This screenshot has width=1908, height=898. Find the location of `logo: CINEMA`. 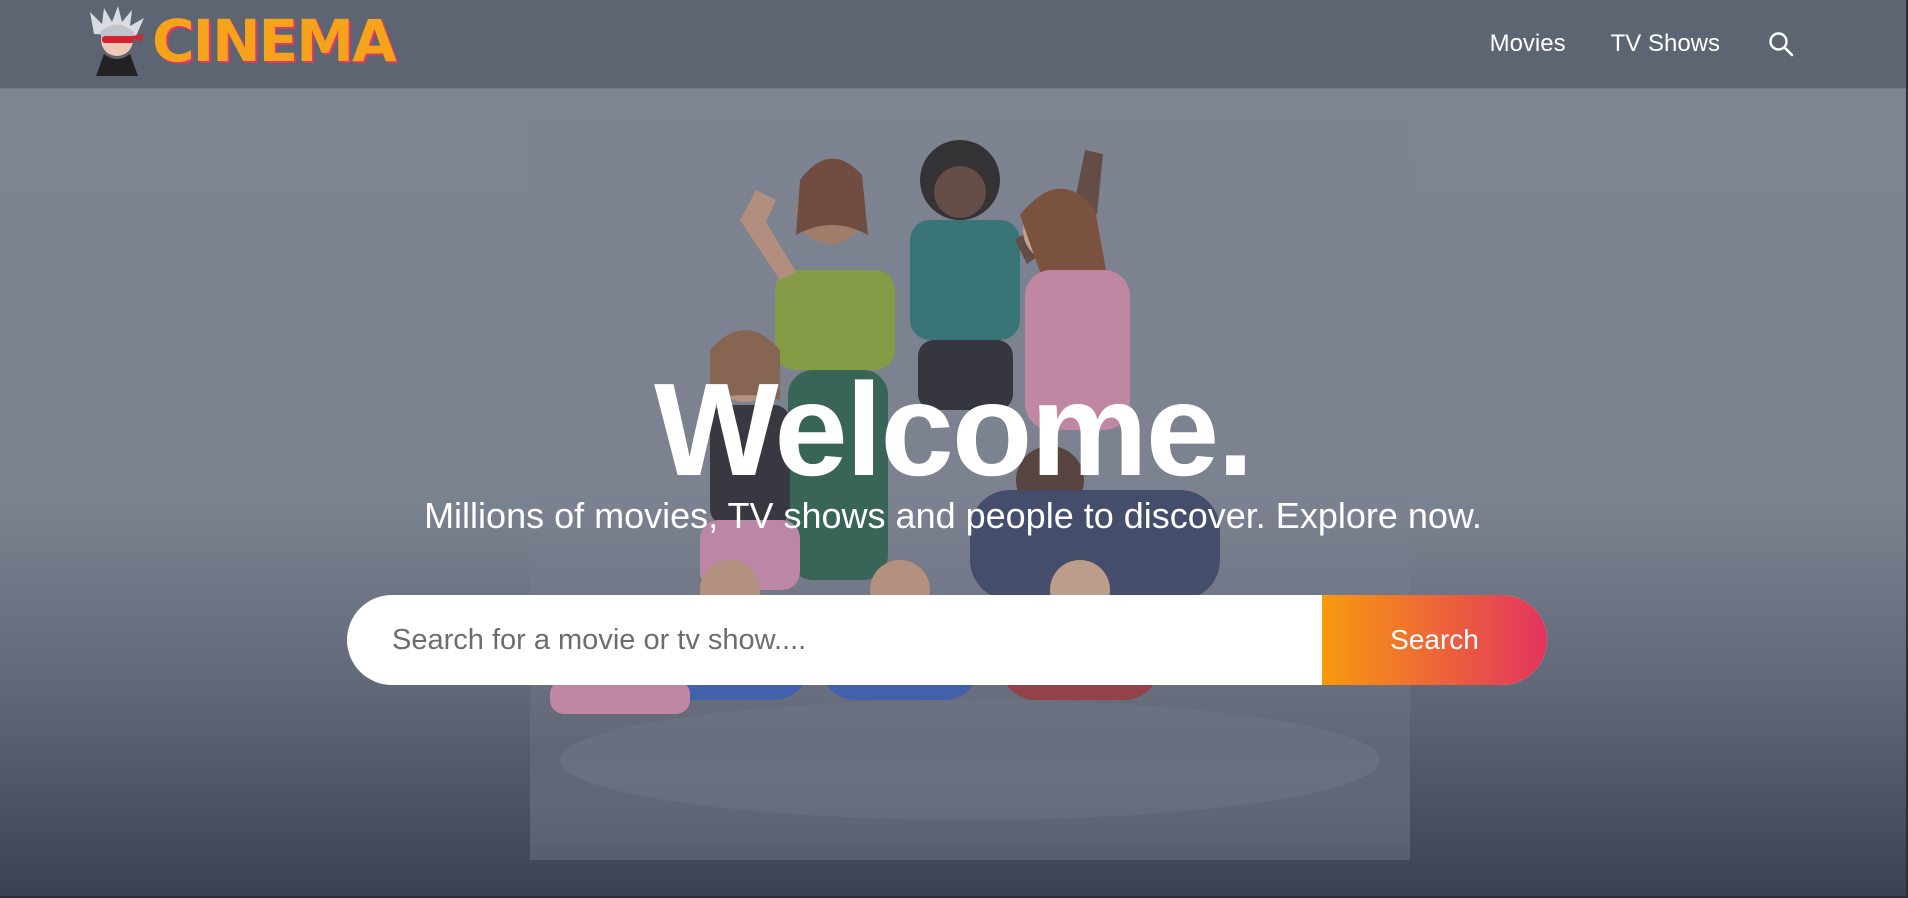

logo: CINEMA is located at coordinates (241, 41).